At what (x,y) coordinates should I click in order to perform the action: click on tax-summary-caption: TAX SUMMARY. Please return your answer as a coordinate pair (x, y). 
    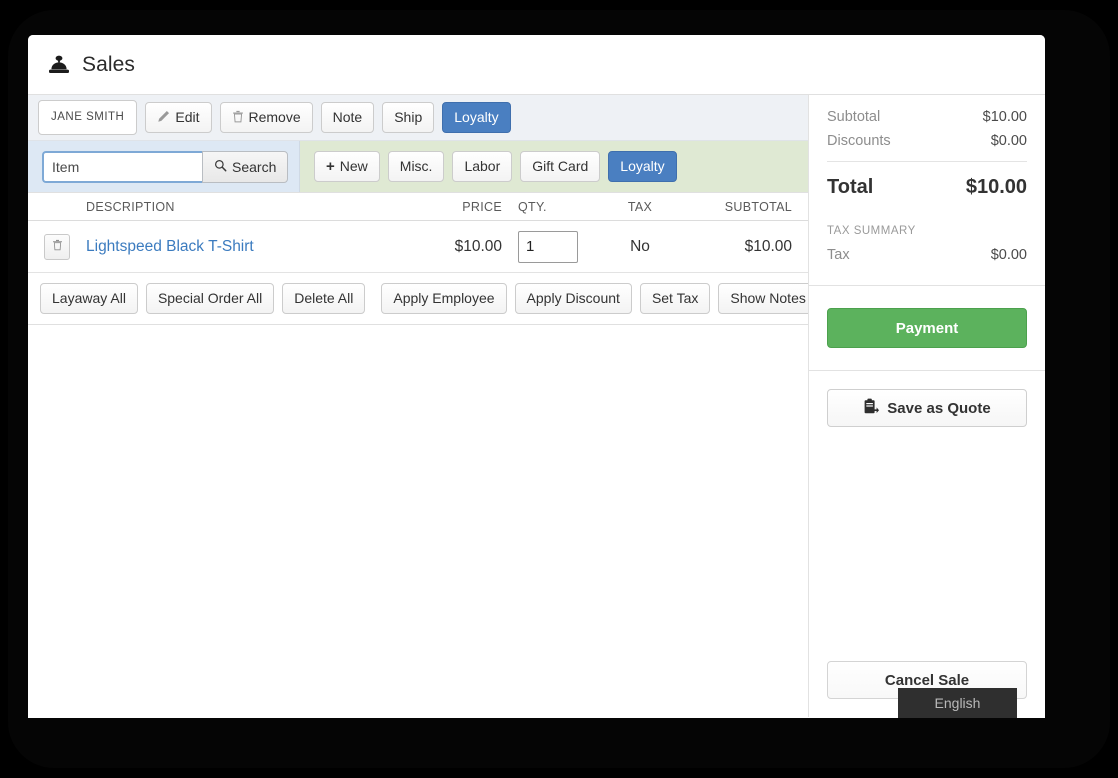
    Looking at the image, I should click on (871, 231).